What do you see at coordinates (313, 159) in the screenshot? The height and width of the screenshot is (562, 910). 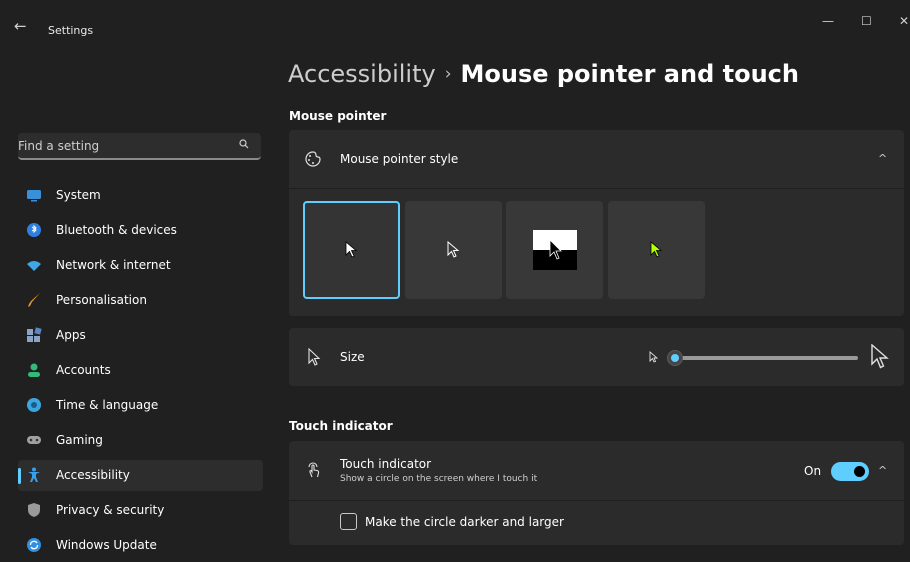 I see `pointer-style-icon` at bounding box center [313, 159].